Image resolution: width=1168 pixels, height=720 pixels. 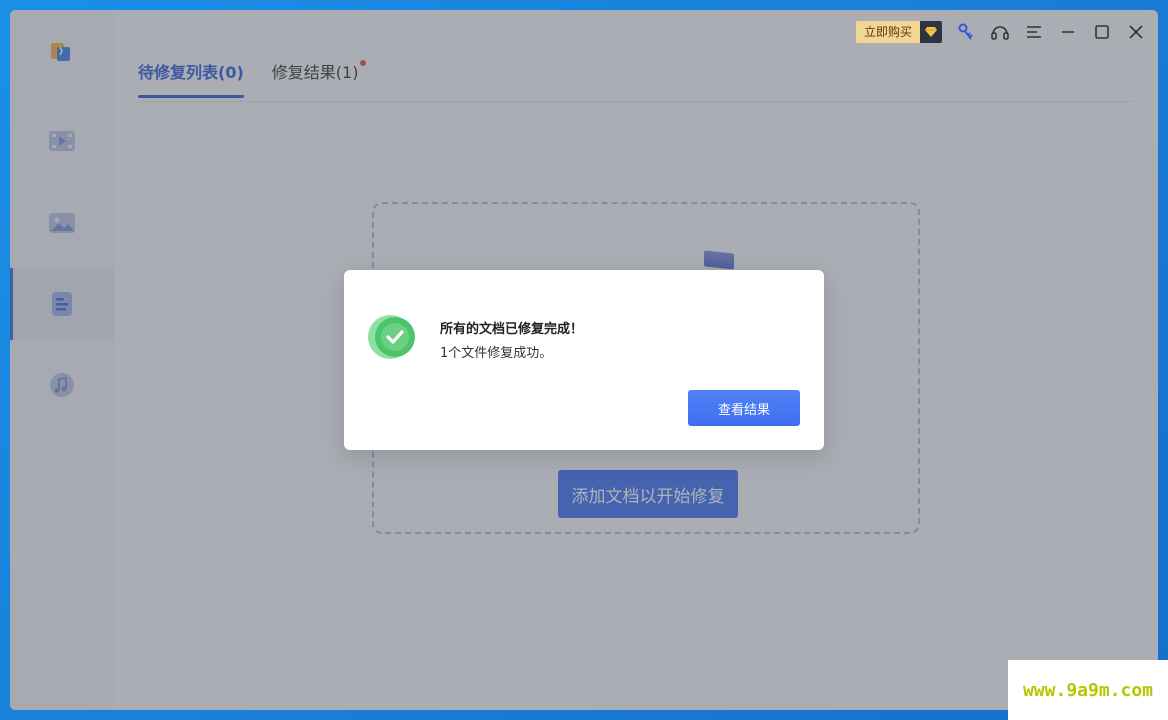 I want to click on success-check-icon, so click(x=393, y=337).